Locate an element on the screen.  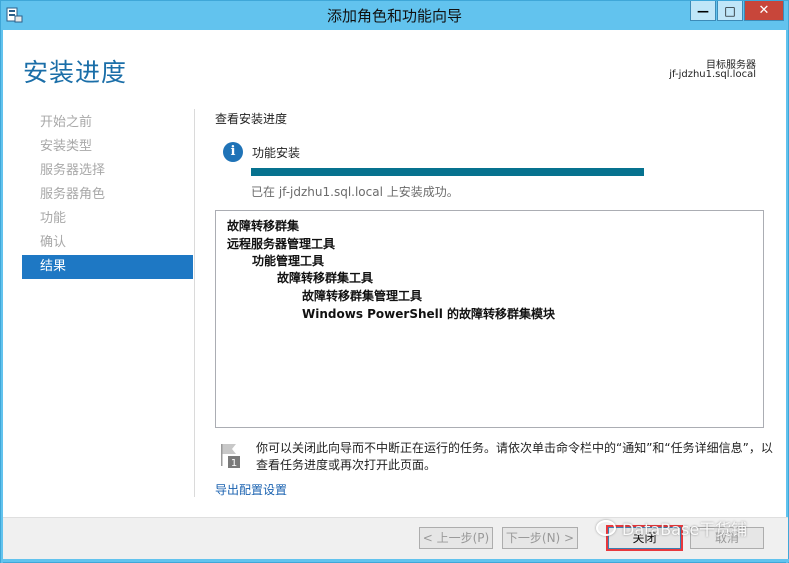
flag-badge-count: 1 is located at coordinates (234, 463).